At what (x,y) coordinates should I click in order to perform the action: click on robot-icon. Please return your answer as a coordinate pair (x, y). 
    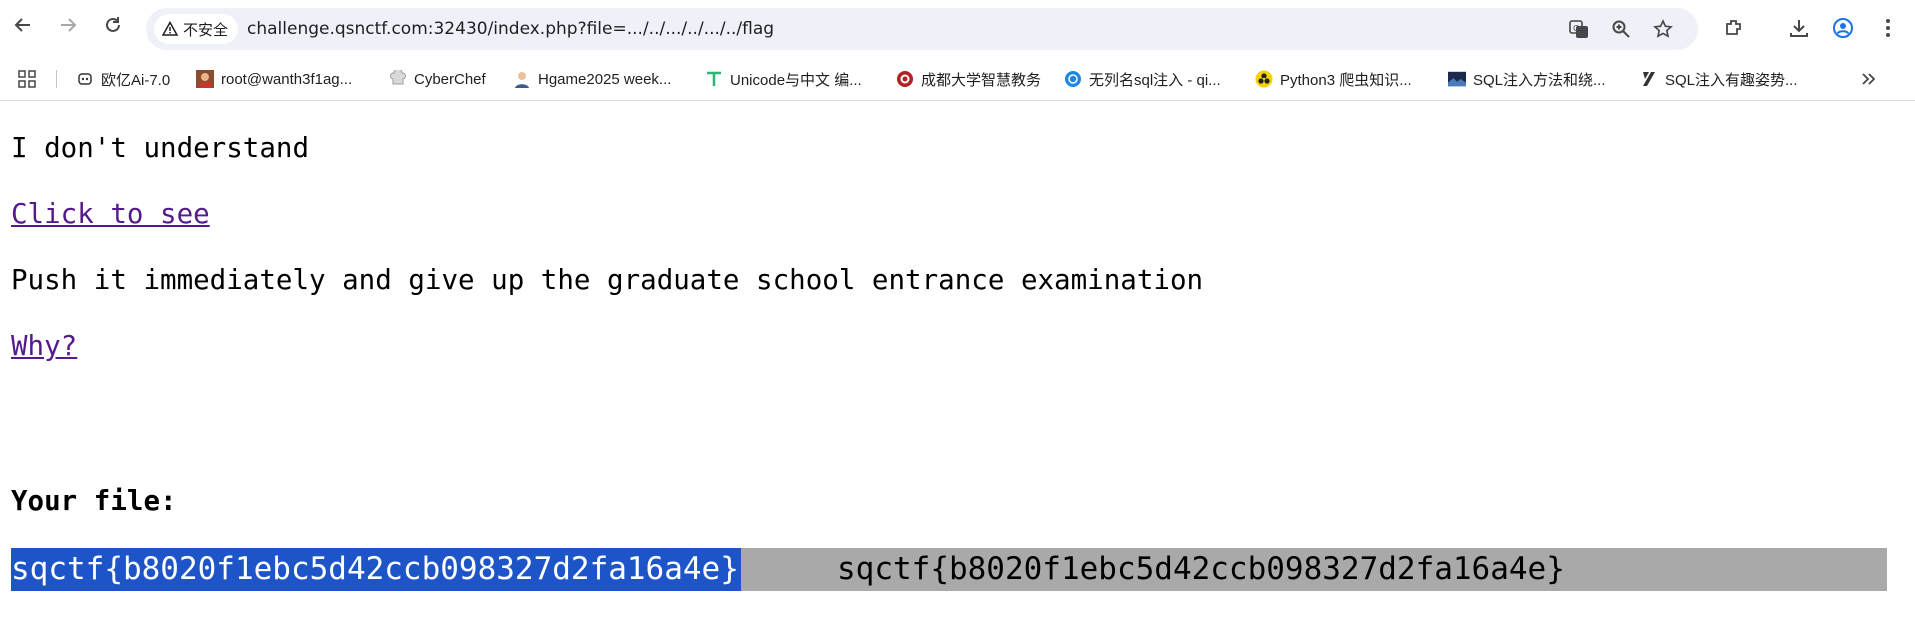
    Looking at the image, I should click on (85, 79).